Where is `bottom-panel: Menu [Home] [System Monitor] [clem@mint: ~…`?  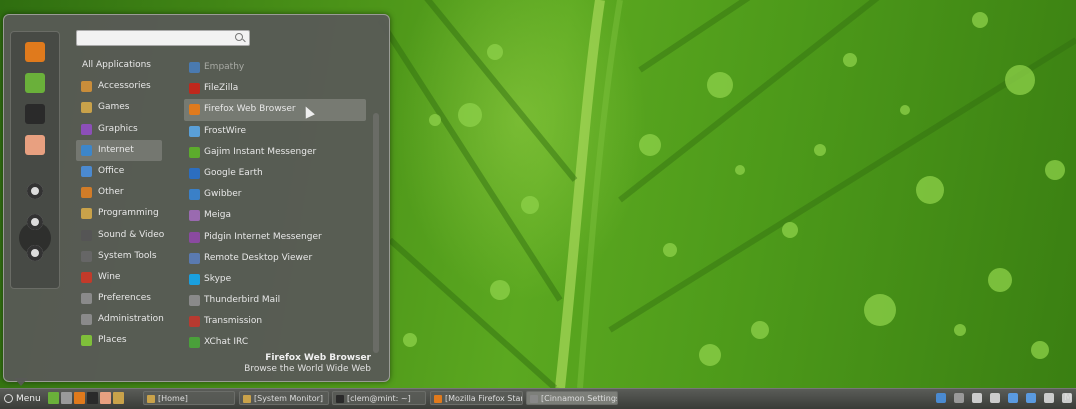 bottom-panel: Menu [Home] [System Monitor] [clem@mint: ~… is located at coordinates (538, 398).